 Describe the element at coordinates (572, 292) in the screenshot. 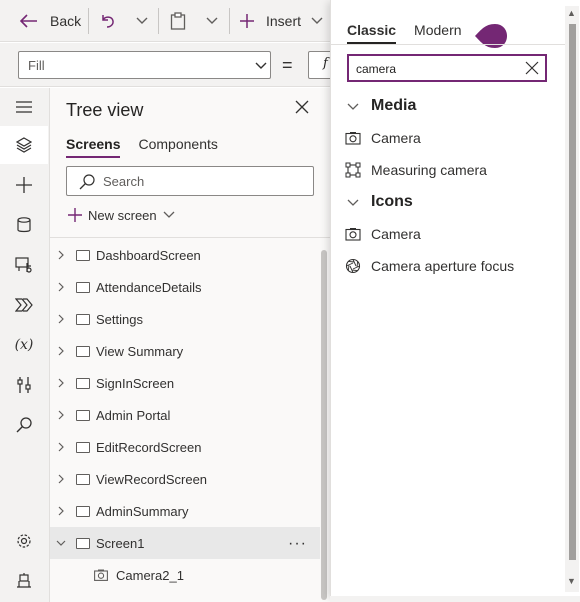

I see `flyout-scrollbar-thumb` at that location.